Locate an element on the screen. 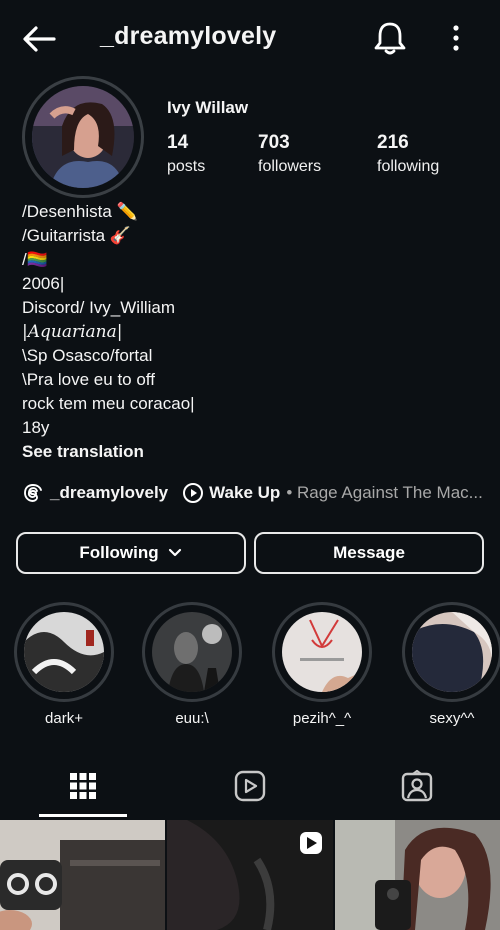 This screenshot has height=930, width=500. bio-line: |Aquariana| is located at coordinates (72, 332).